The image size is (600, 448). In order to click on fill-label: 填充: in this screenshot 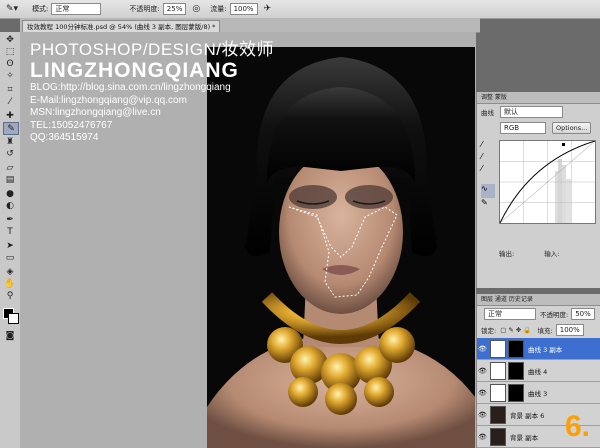, I will do `click(545, 331)`.